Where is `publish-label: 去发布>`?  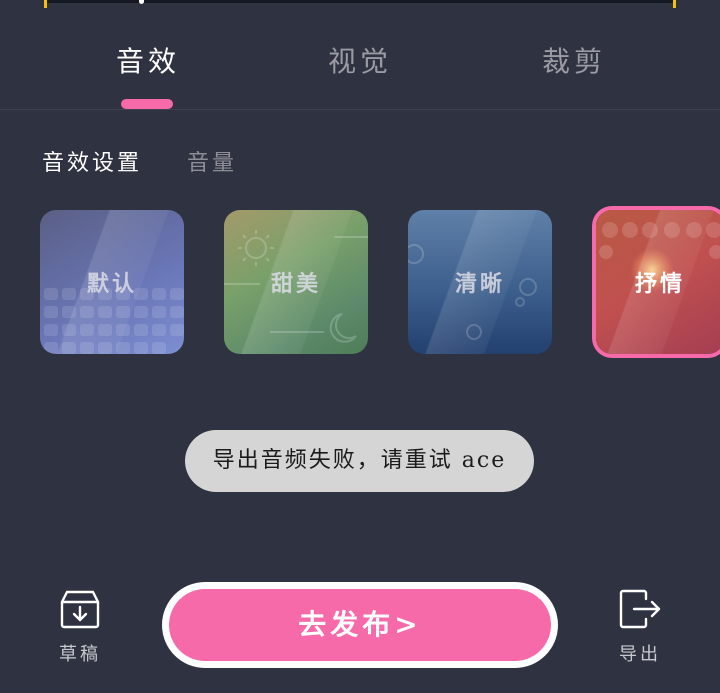
publish-label: 去发布> is located at coordinates (360, 624).